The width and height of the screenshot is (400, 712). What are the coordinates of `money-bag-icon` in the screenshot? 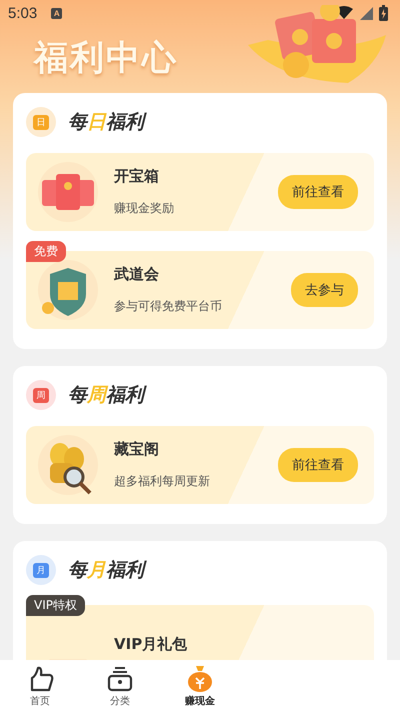 It's located at (200, 678).